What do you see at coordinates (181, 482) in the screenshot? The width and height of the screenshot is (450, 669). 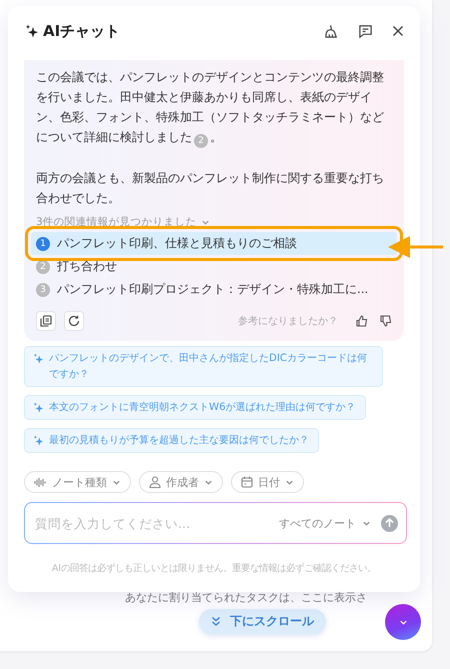 I see `filter-dropdown: 作成者` at bounding box center [181, 482].